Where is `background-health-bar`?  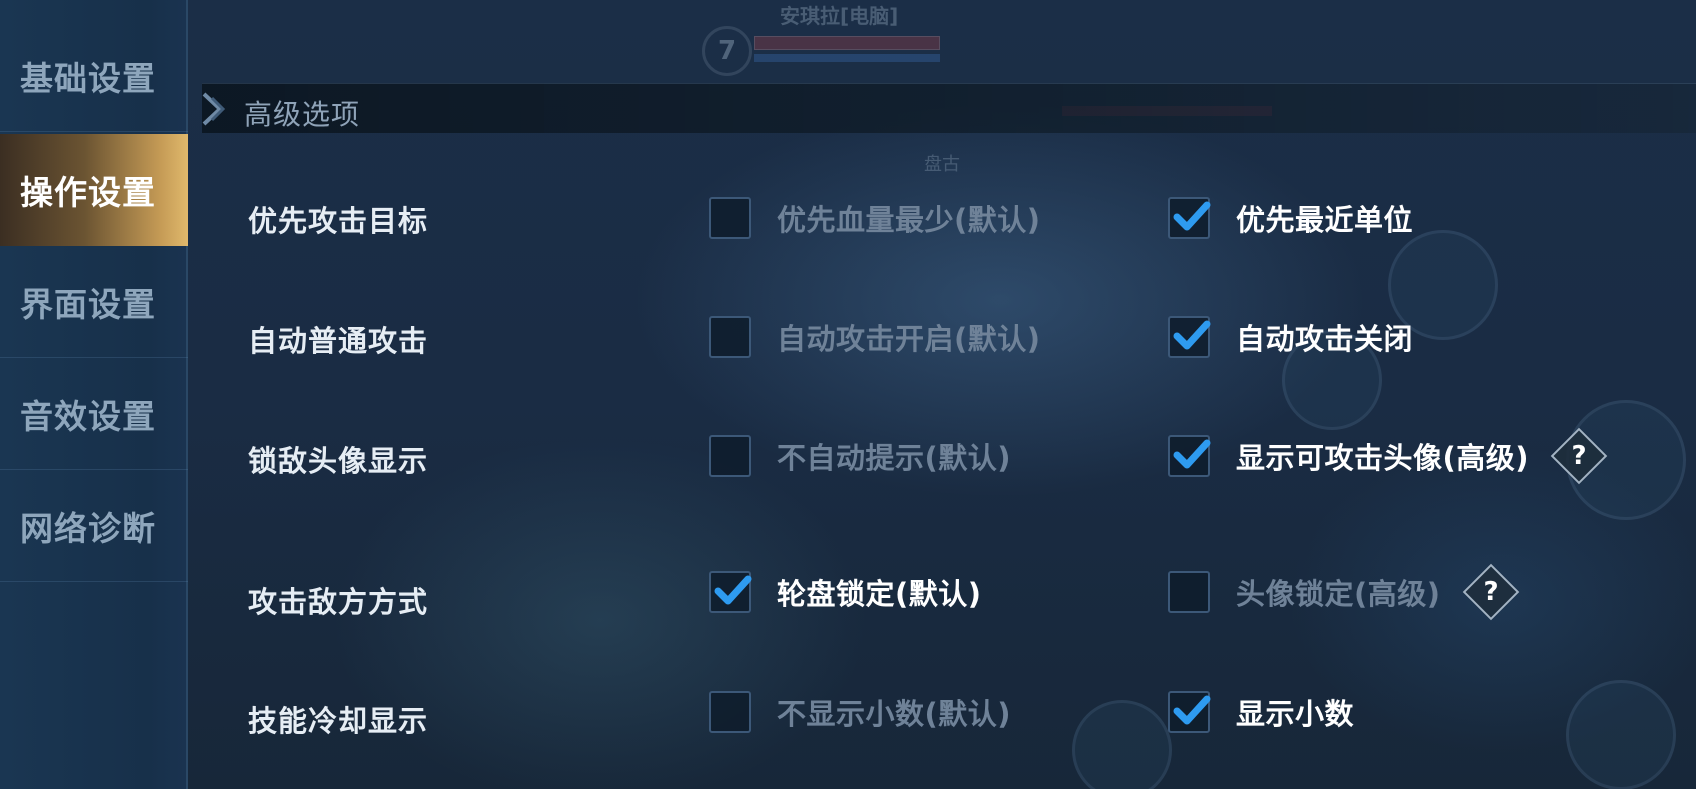
background-health-bar is located at coordinates (847, 43).